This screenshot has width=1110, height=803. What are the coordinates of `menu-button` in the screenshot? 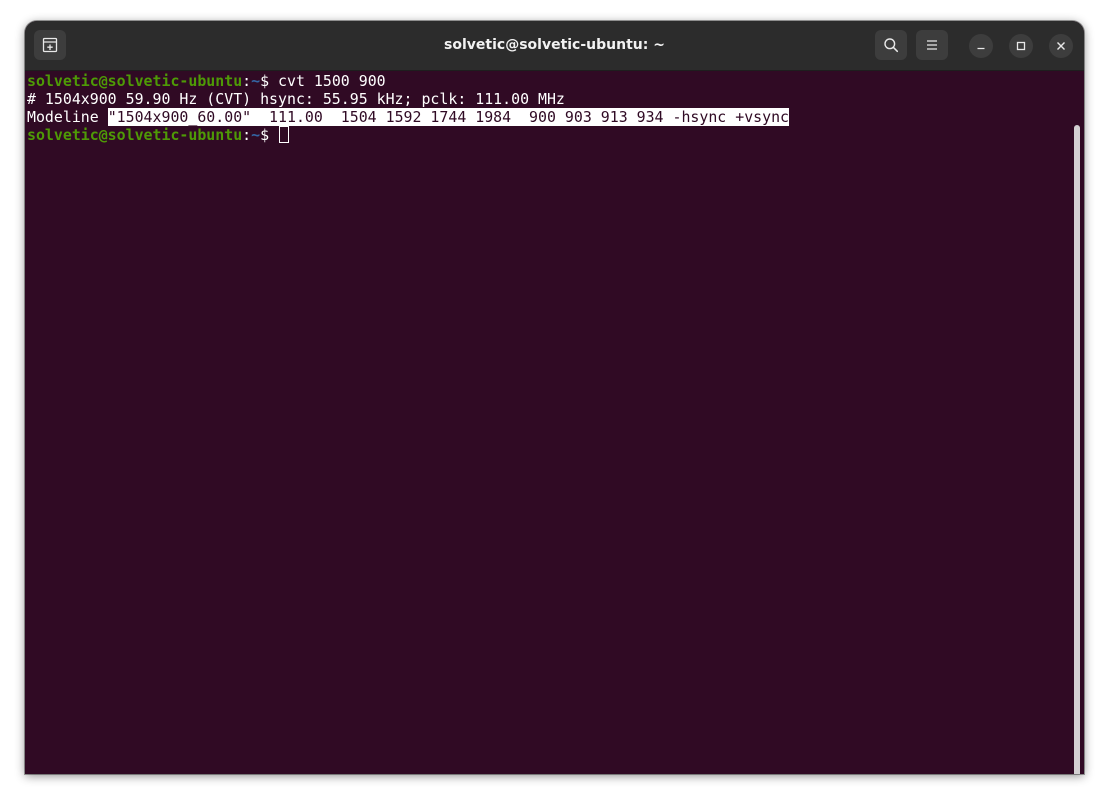 It's located at (932, 45).